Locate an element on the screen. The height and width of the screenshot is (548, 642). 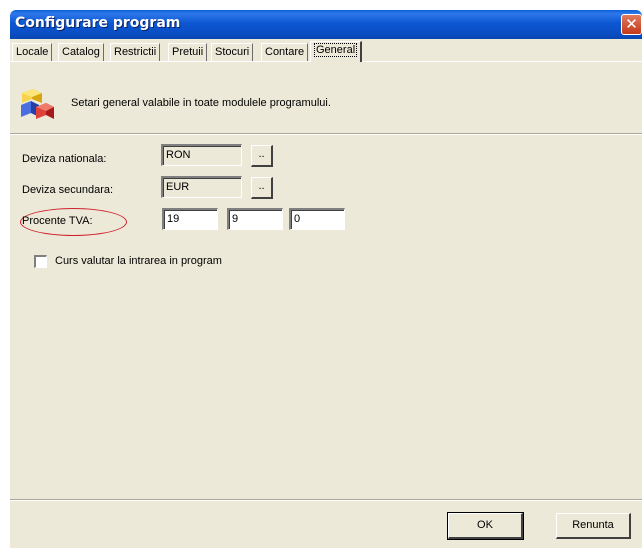
tab-general: General is located at coordinates (336, 51).